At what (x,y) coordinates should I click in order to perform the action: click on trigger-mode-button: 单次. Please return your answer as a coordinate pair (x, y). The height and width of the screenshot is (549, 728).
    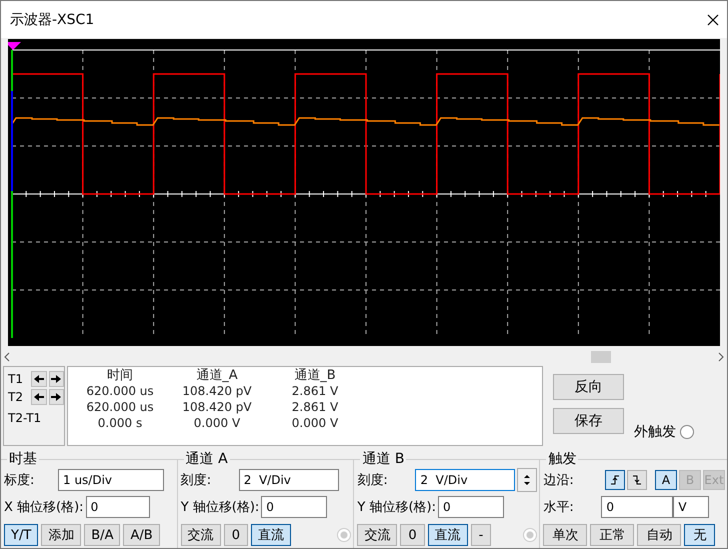
    Looking at the image, I should click on (565, 535).